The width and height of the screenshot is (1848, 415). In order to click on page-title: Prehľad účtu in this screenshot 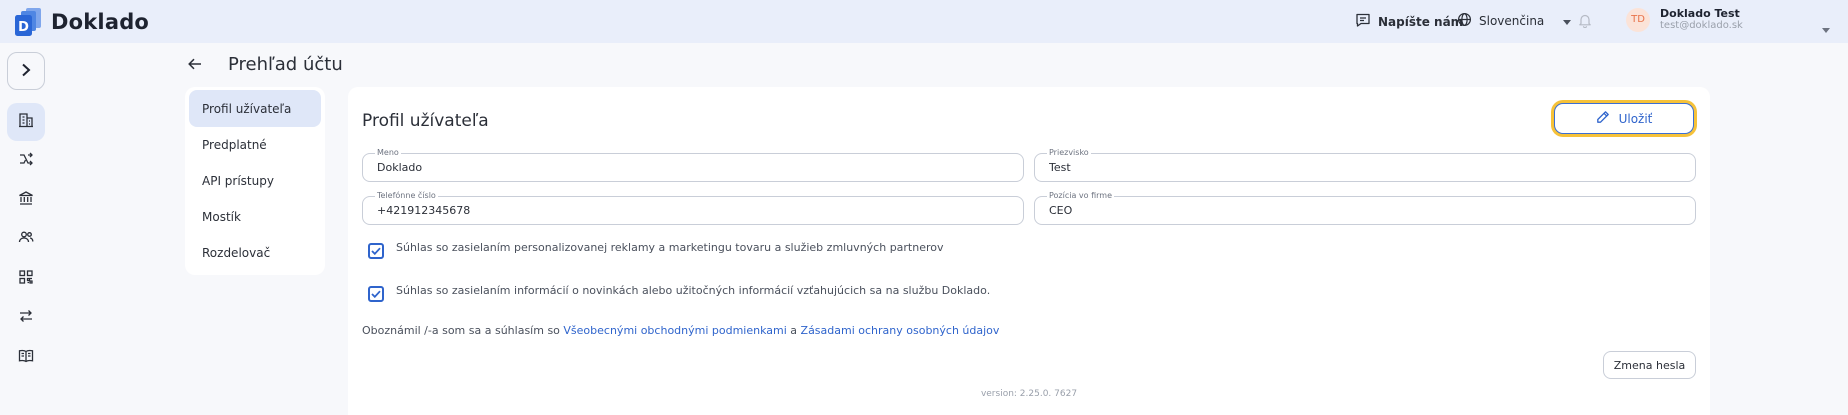, I will do `click(285, 64)`.